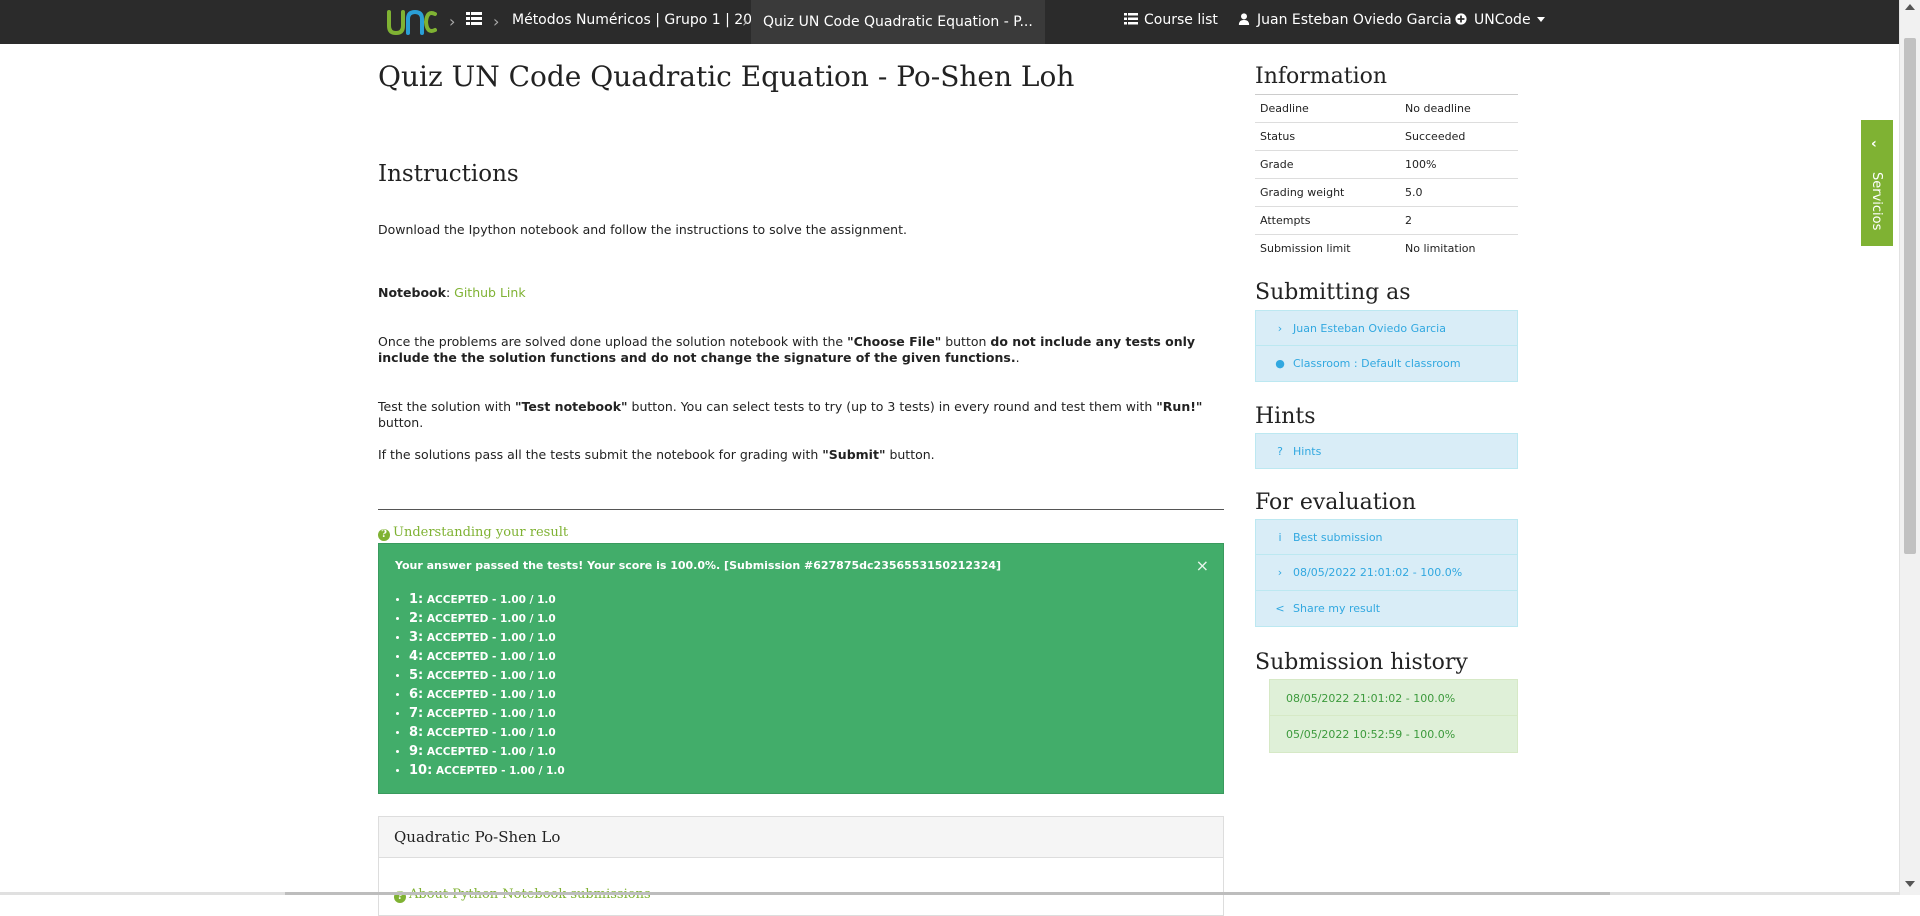 The height and width of the screenshot is (916, 1920). I want to click on user-icon, so click(1244, 19).